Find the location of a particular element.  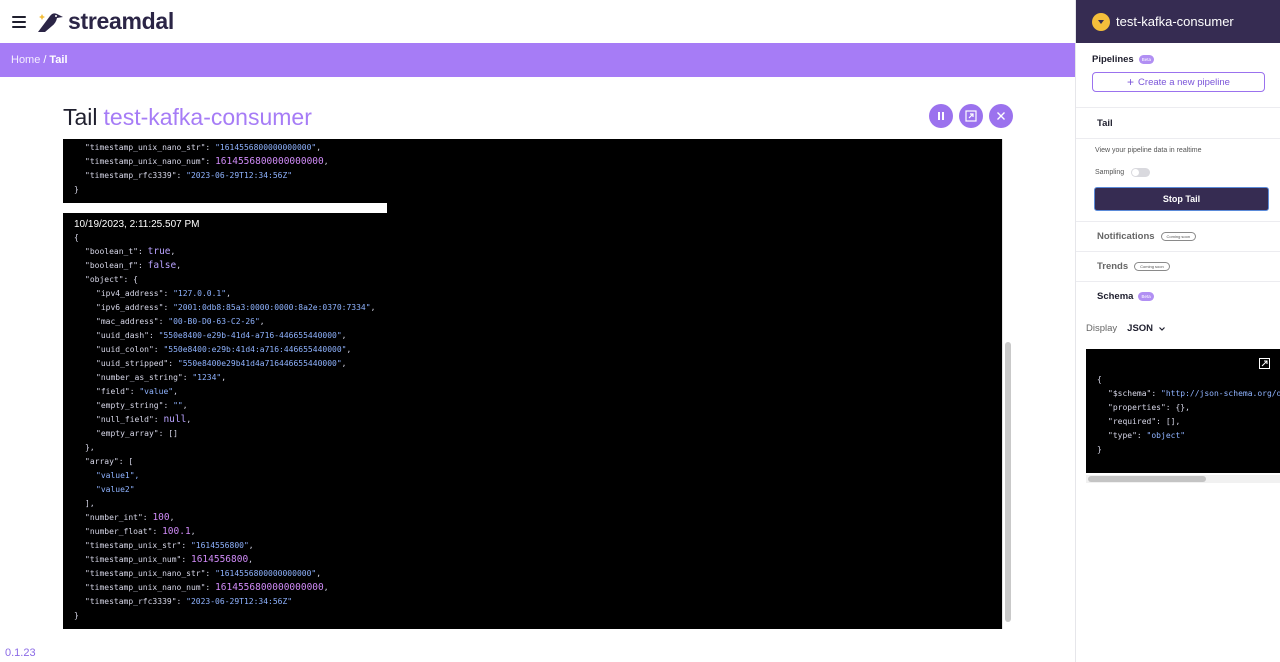

expand-icon is located at coordinates (1264, 363).